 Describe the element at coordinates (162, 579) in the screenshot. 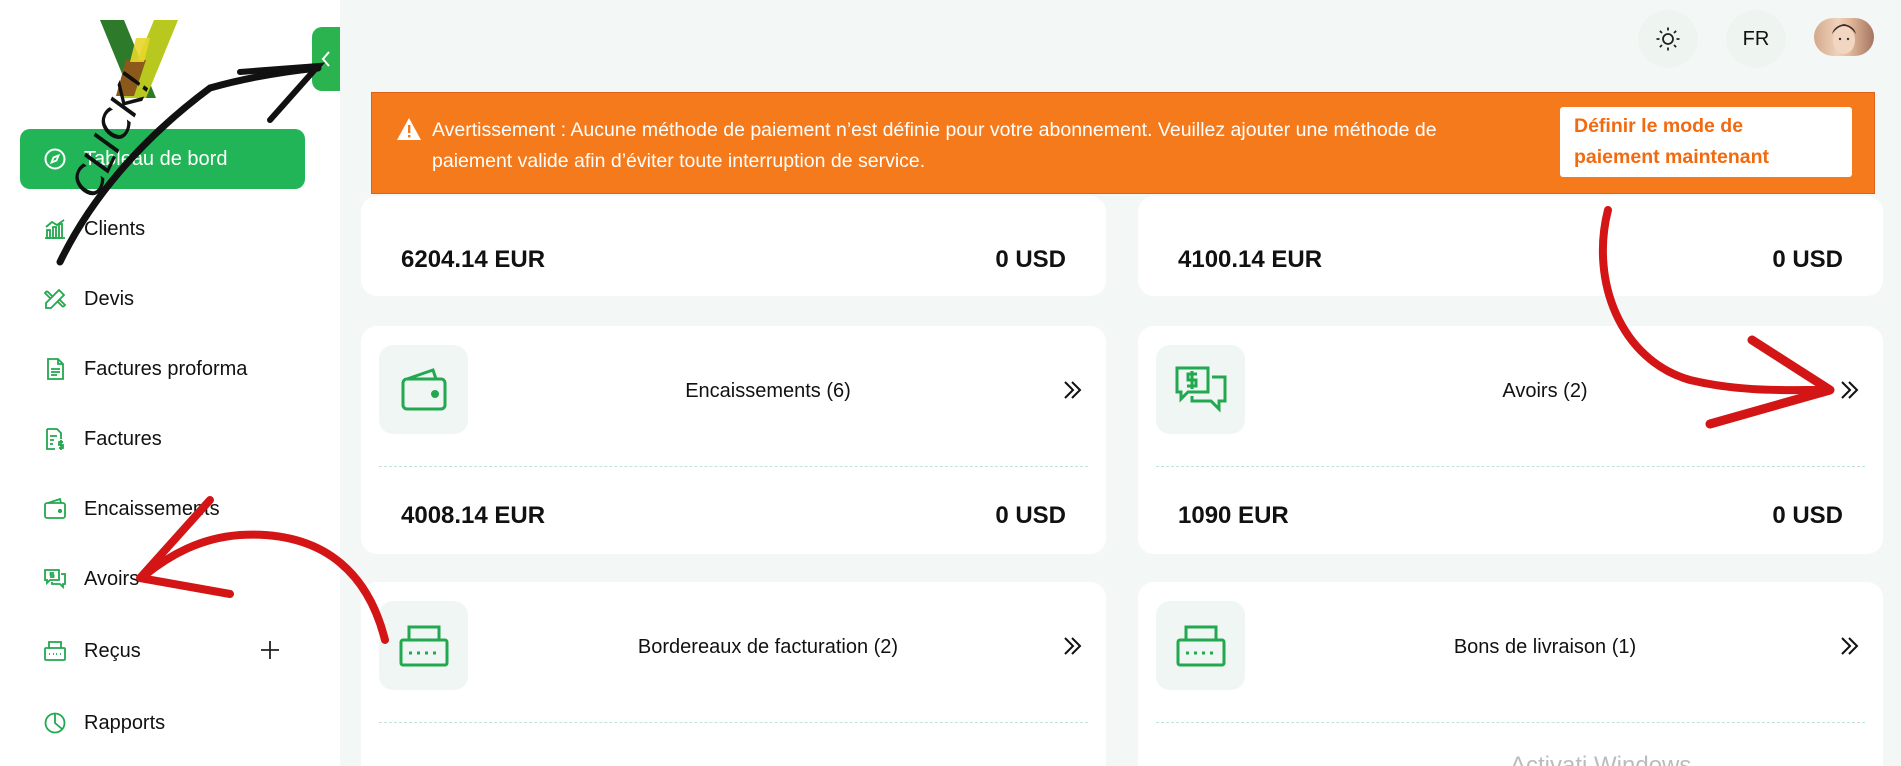

I see `sidebar-item-avoirs: Avoirs` at that location.